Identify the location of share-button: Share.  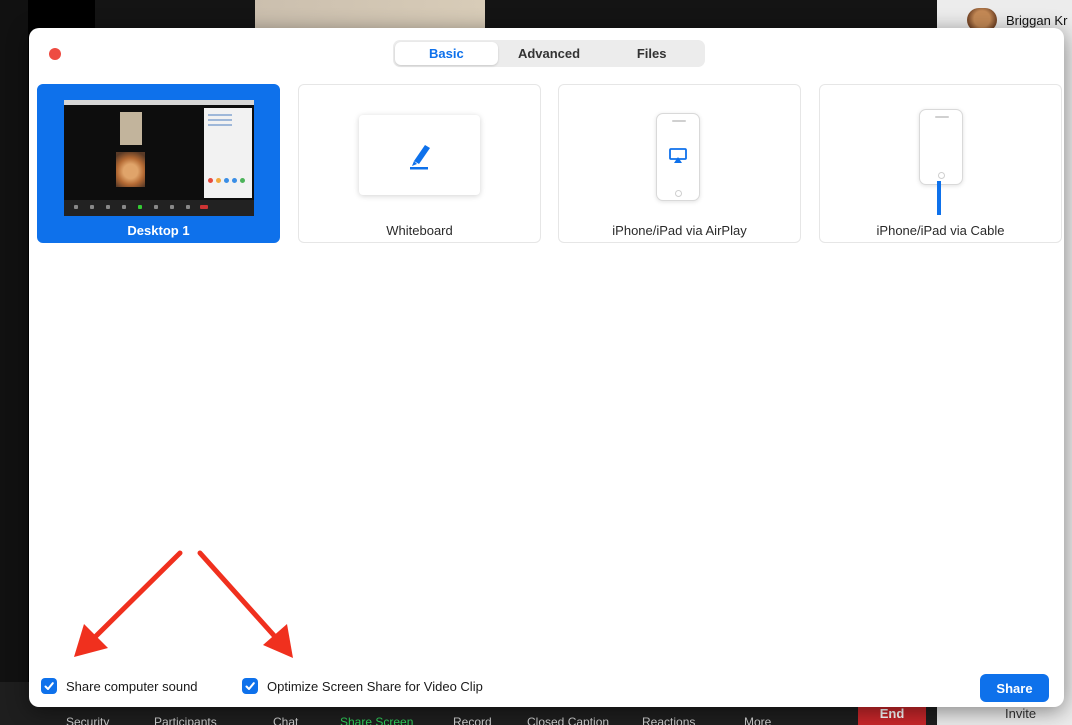
(1014, 688).